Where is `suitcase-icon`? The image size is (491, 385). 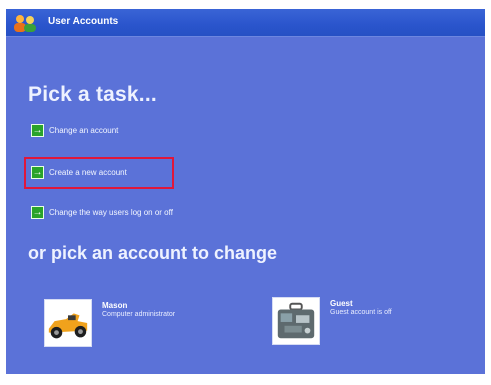 suitcase-icon is located at coordinates (296, 320).